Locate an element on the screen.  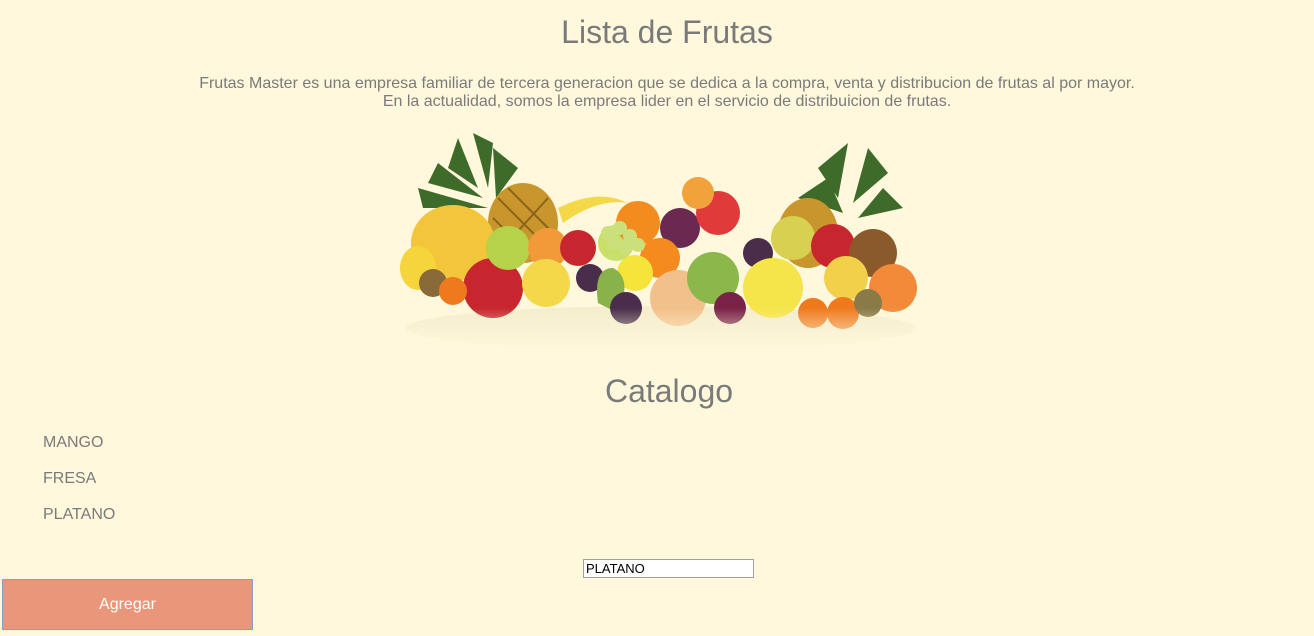
fruit-list: MANGO FRESA PLATANO is located at coordinates (79, 487).